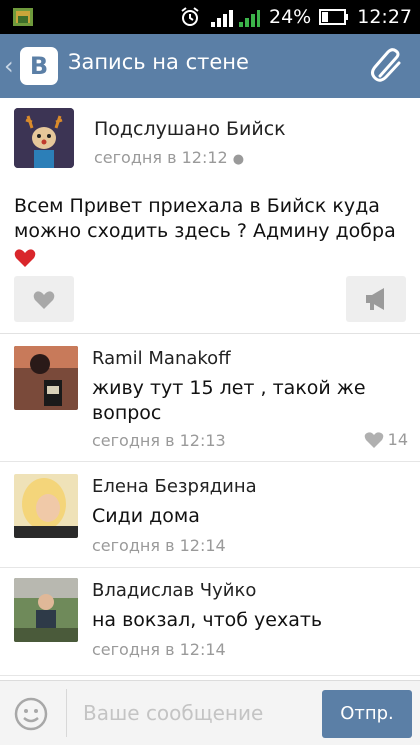  I want to click on deer-avatar-icon, so click(44, 138).